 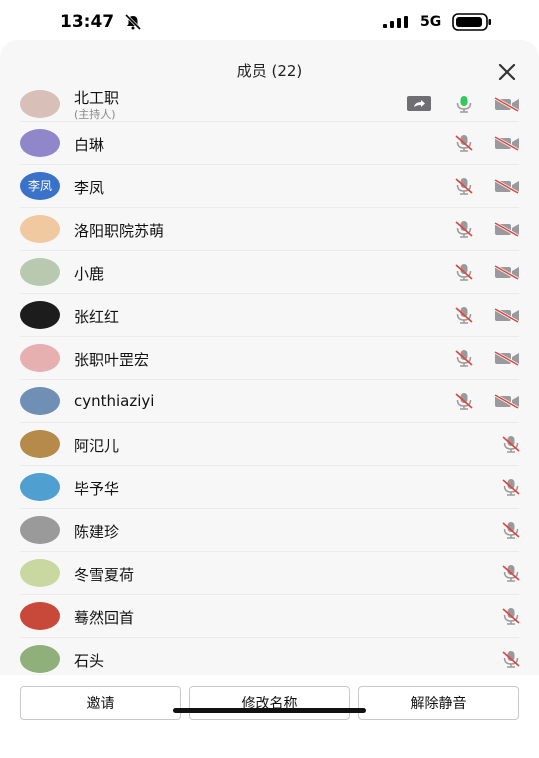 I want to click on member-name: 陈建珍, so click(x=97, y=532).